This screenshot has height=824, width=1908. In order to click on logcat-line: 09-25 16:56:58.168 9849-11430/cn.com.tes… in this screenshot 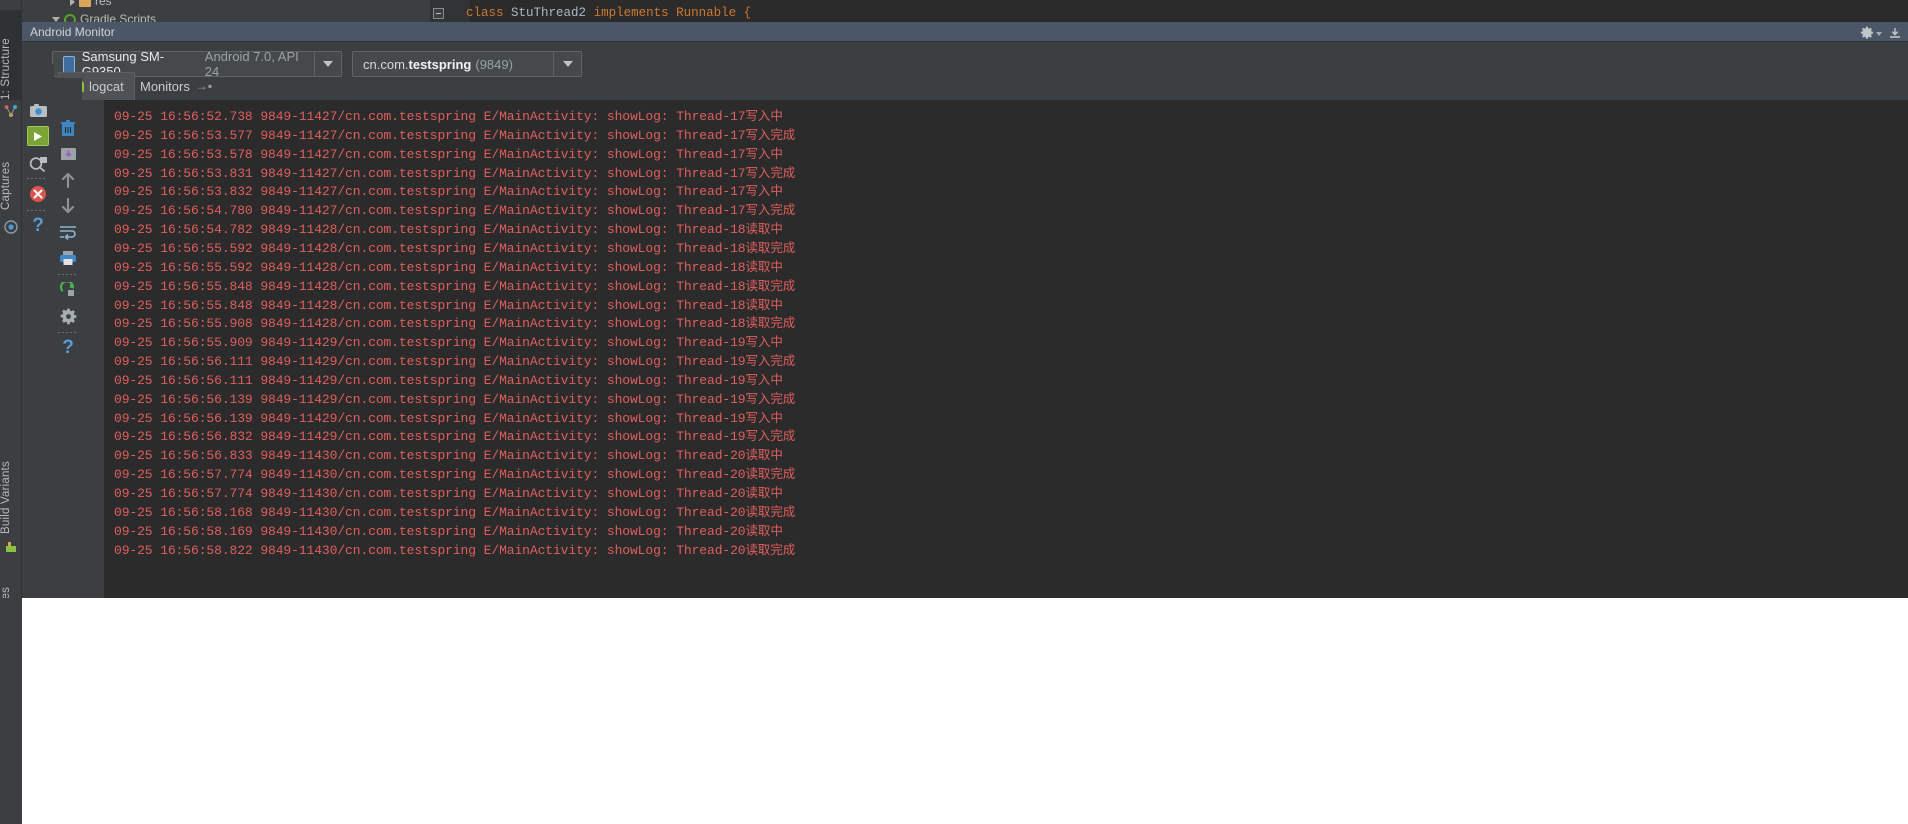, I will do `click(454, 510)`.